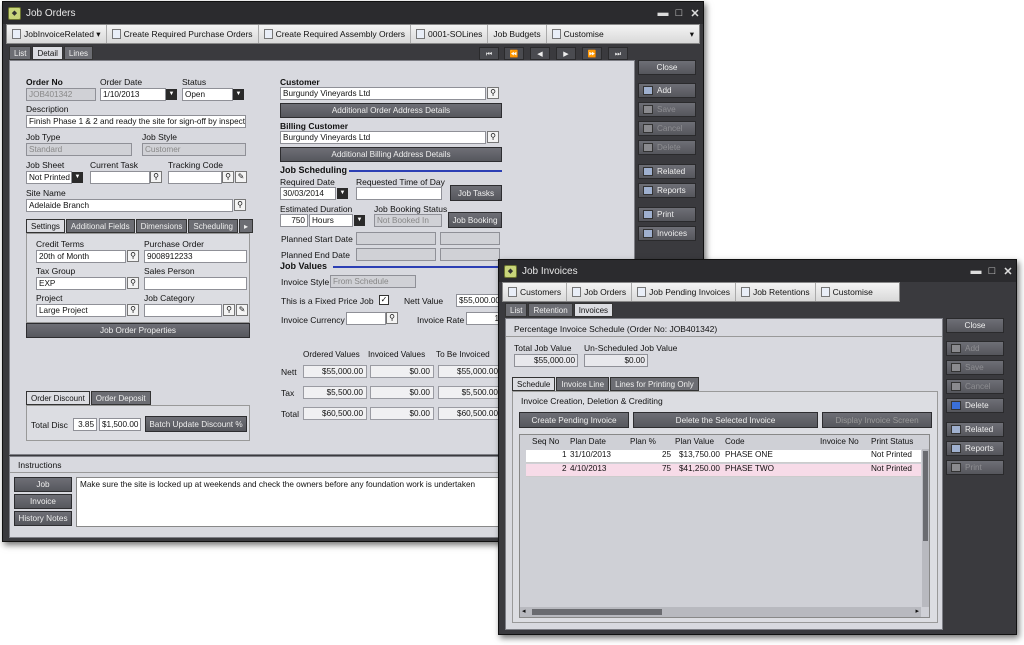  What do you see at coordinates (470, 254) in the screenshot?
I see `planned-end-time-field` at bounding box center [470, 254].